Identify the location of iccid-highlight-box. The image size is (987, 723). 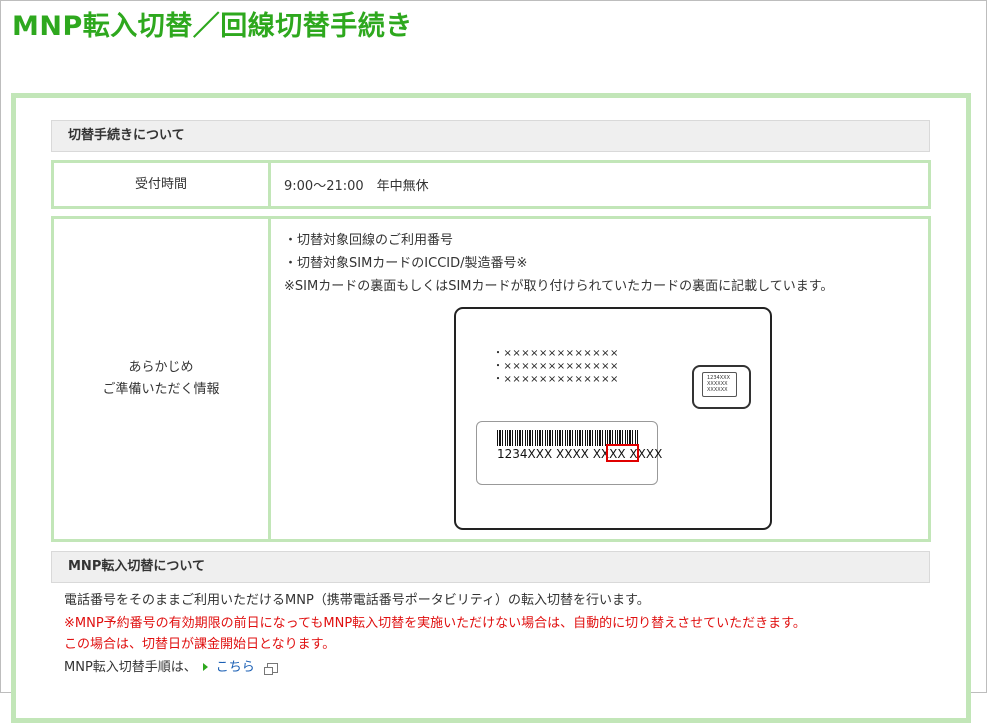
(622, 453).